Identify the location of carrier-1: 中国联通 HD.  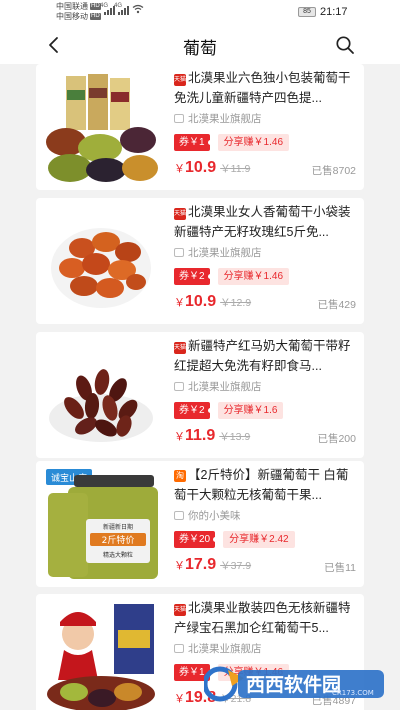
(78, 6).